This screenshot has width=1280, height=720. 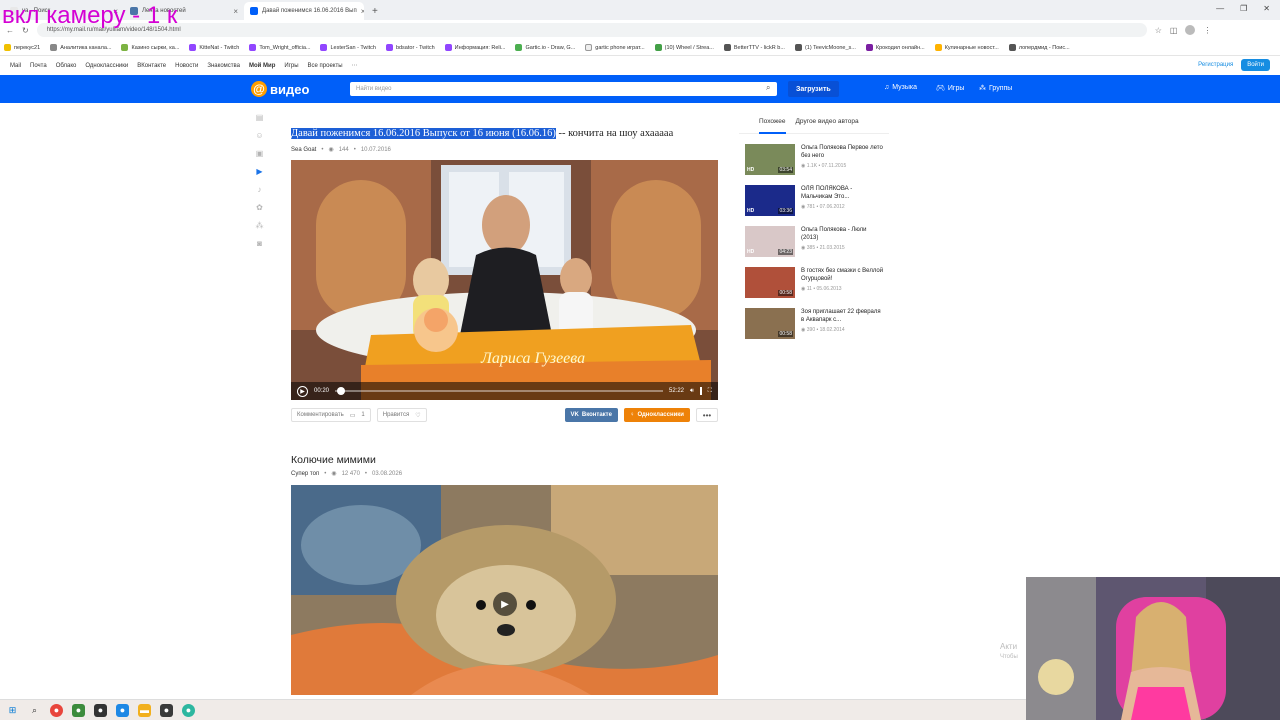 What do you see at coordinates (355, 65) in the screenshot?
I see `grid-icon: ⋯` at bounding box center [355, 65].